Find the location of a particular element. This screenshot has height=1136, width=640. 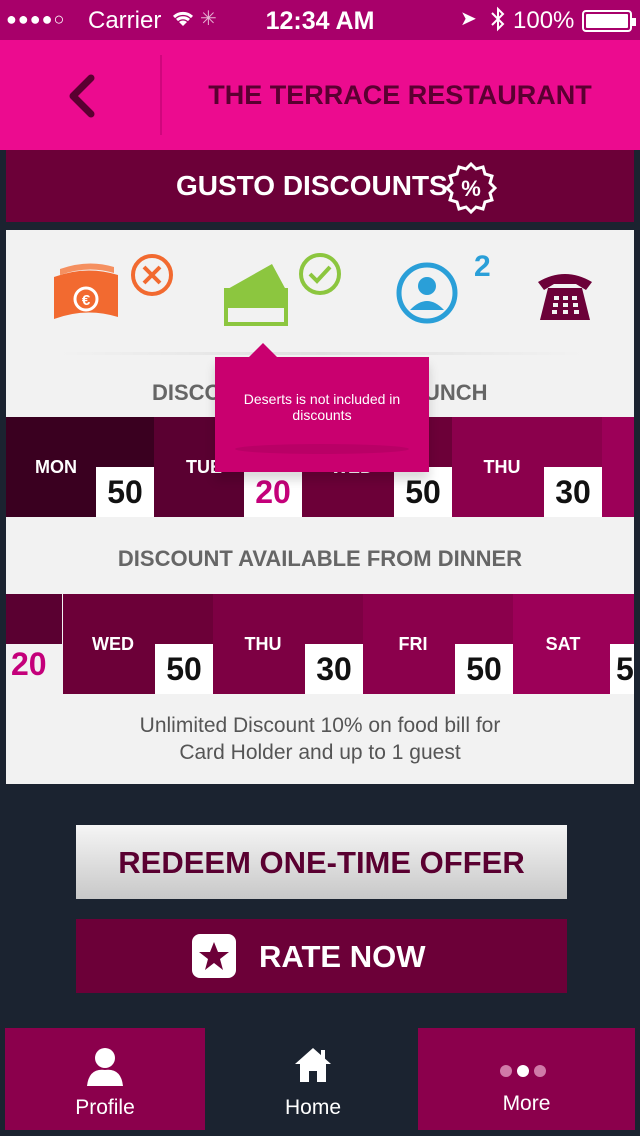

more-dots-icon is located at coordinates (523, 1072).